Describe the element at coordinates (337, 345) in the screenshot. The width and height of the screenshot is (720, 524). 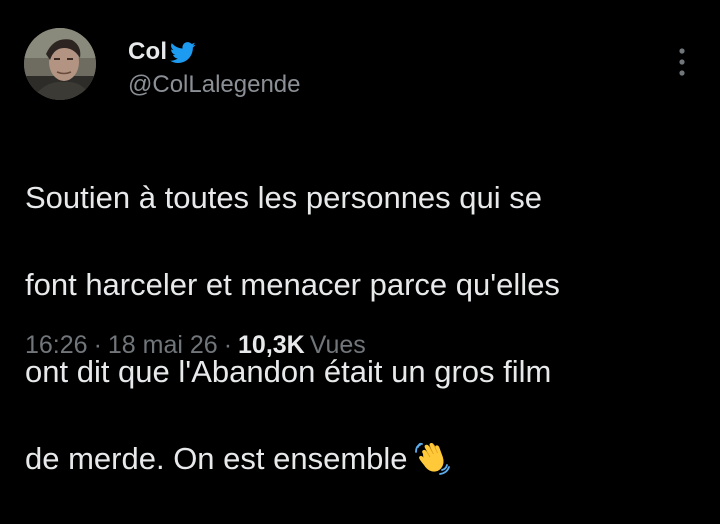
I see `views-label: Vues` at that location.